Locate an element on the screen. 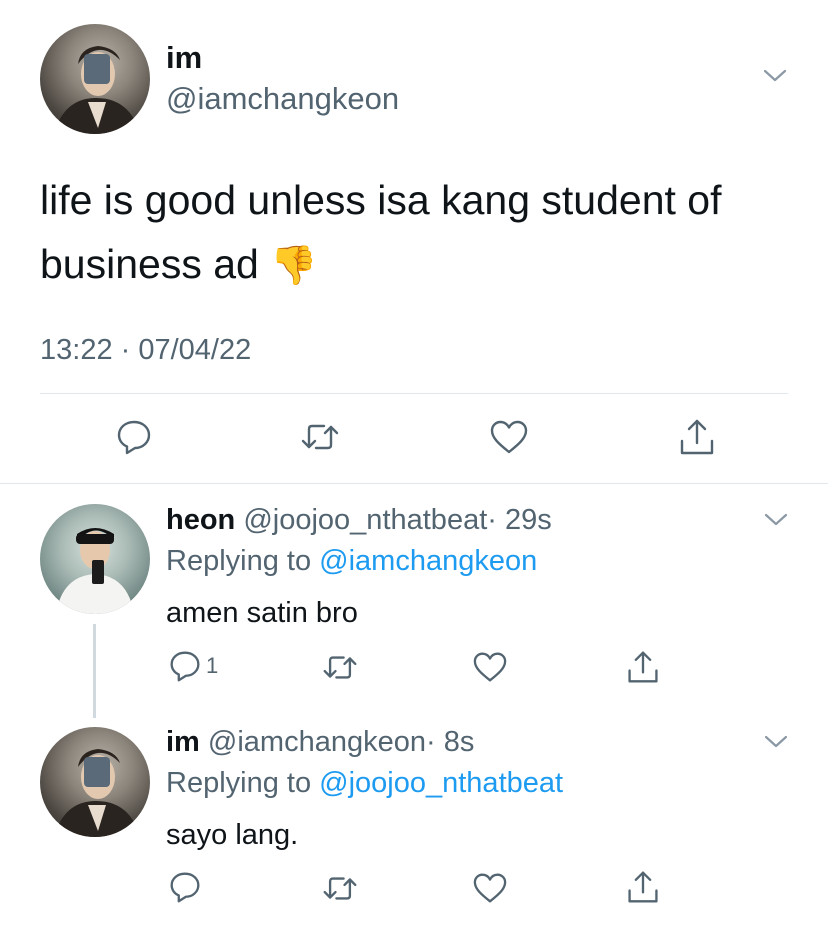  replying-to-handle-link: @iamchangkeon is located at coordinates (428, 561).